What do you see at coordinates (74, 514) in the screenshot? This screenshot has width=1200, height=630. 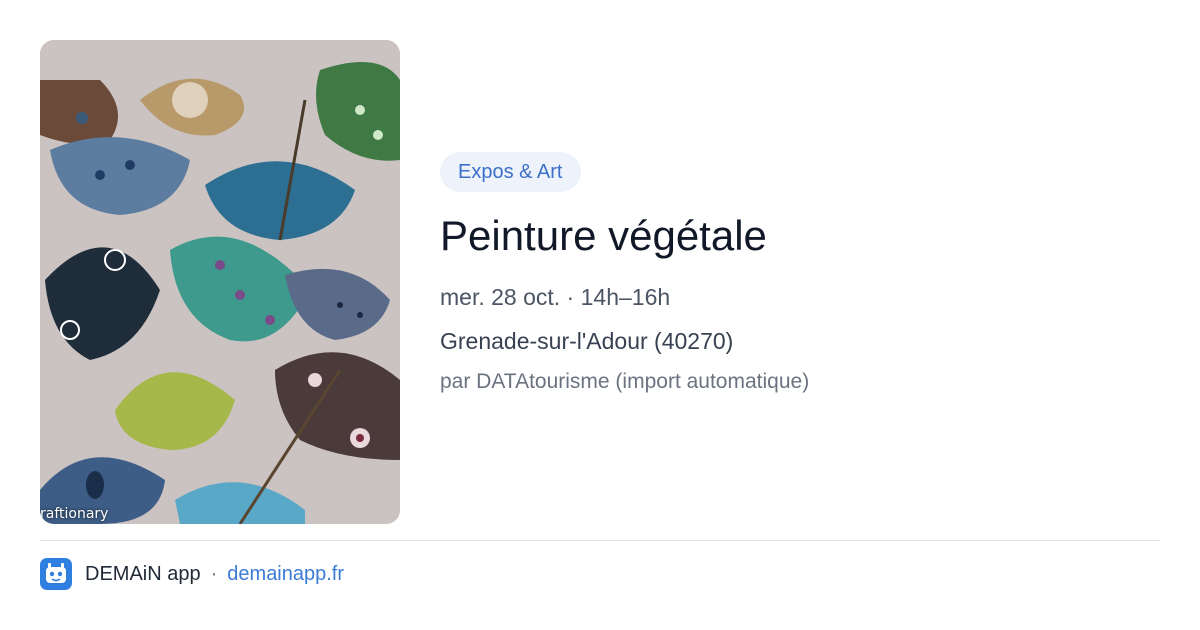 I see `image-watermark: raftionary` at bounding box center [74, 514].